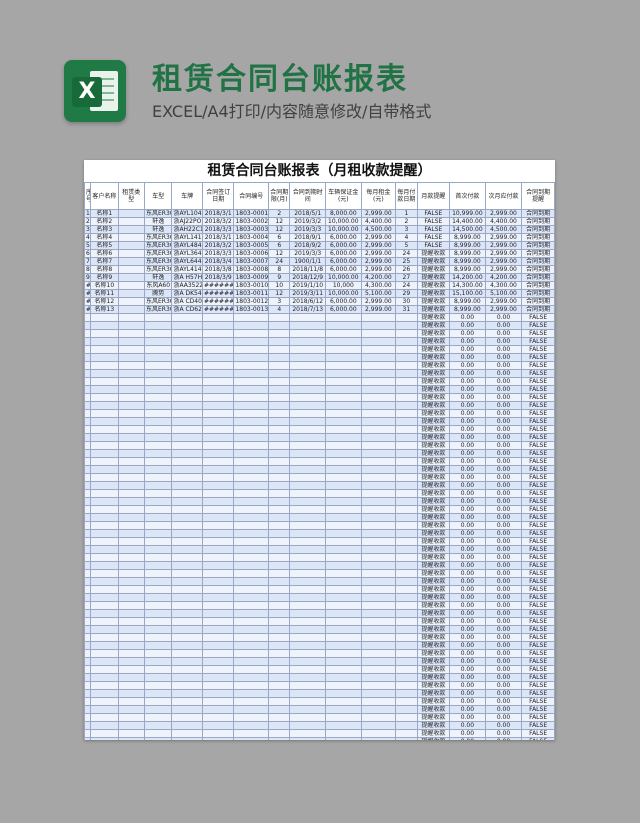 The width and height of the screenshot is (640, 823). I want to click on table-cell: 浙AA3522, so click(187, 285).